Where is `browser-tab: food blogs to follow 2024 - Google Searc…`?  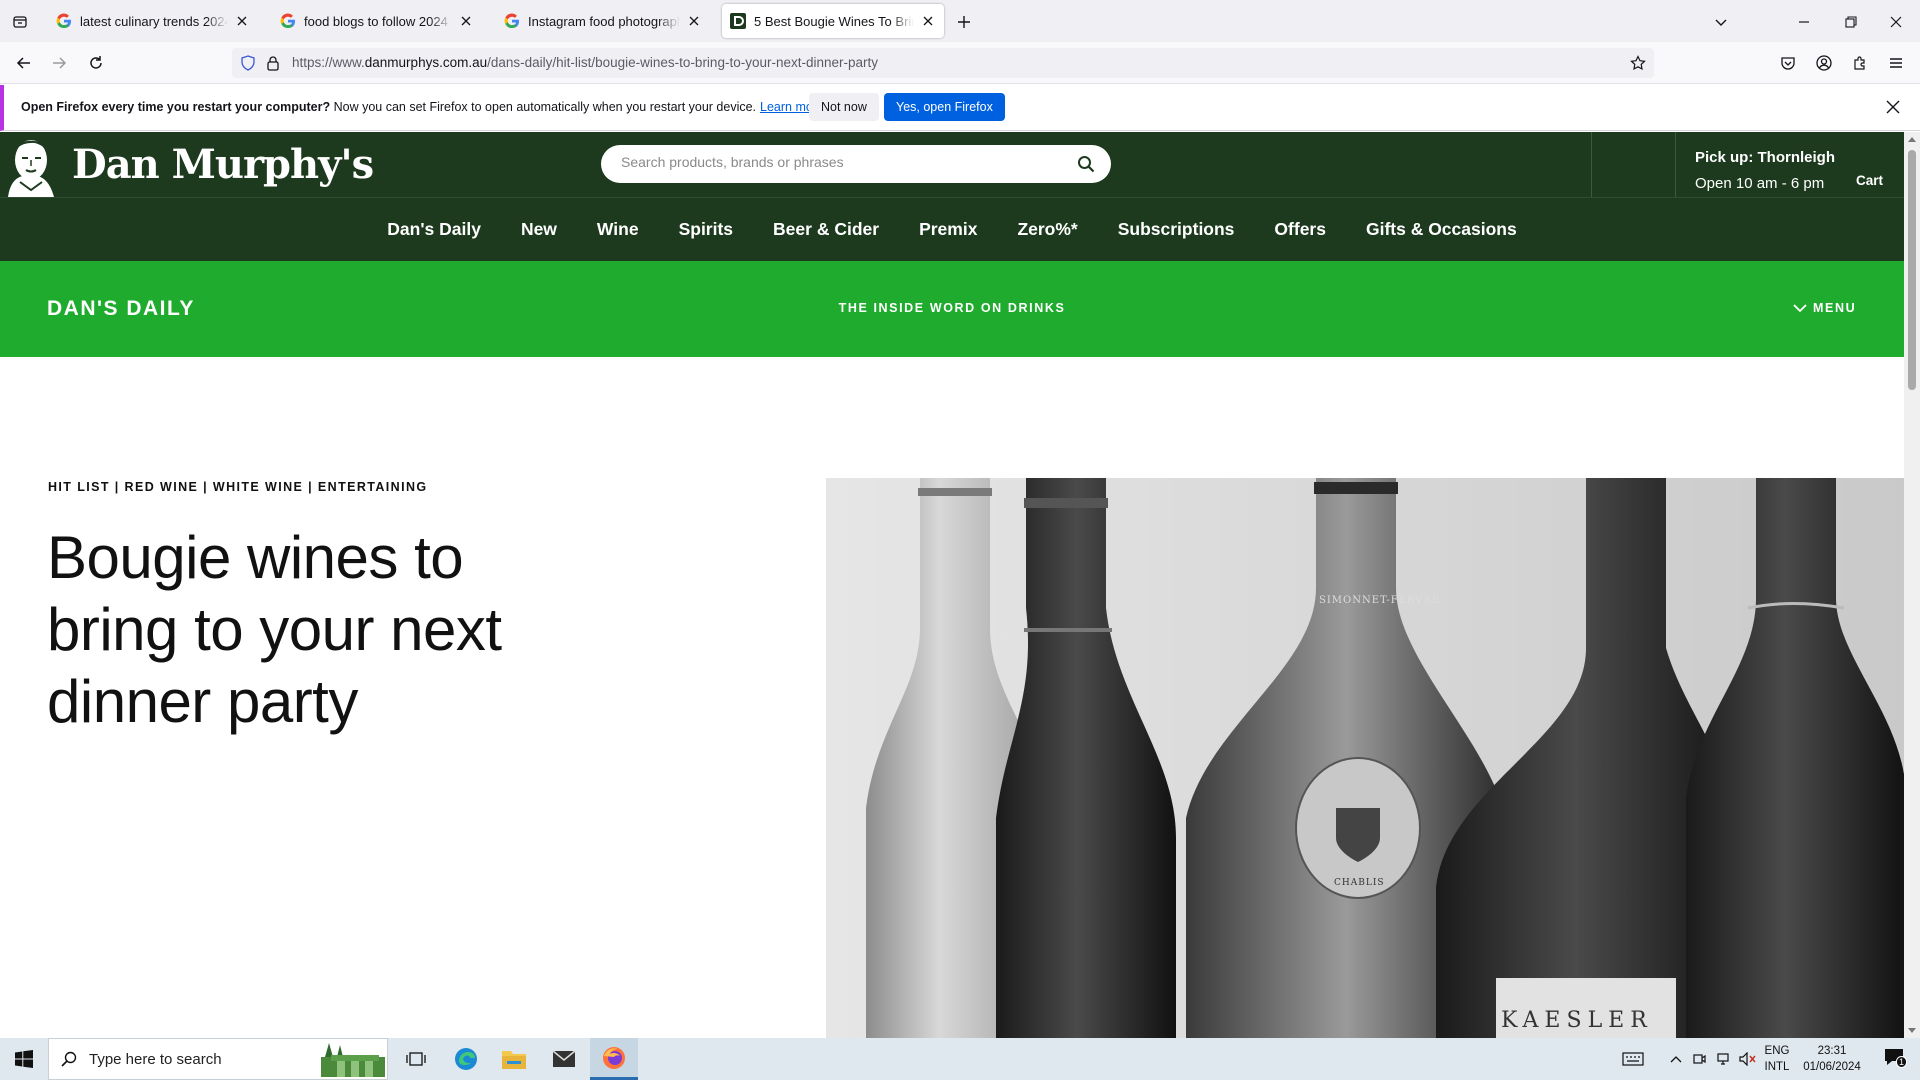 browser-tab: food blogs to follow 2024 - Google Searc… is located at coordinates (377, 21).